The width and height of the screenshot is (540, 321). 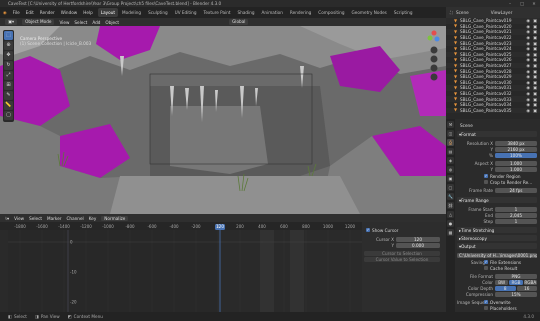 What do you see at coordinates (497, 230) in the screenshot?
I see `time-stretching-panel-header: ▸ Time Stretching` at bounding box center [497, 230].